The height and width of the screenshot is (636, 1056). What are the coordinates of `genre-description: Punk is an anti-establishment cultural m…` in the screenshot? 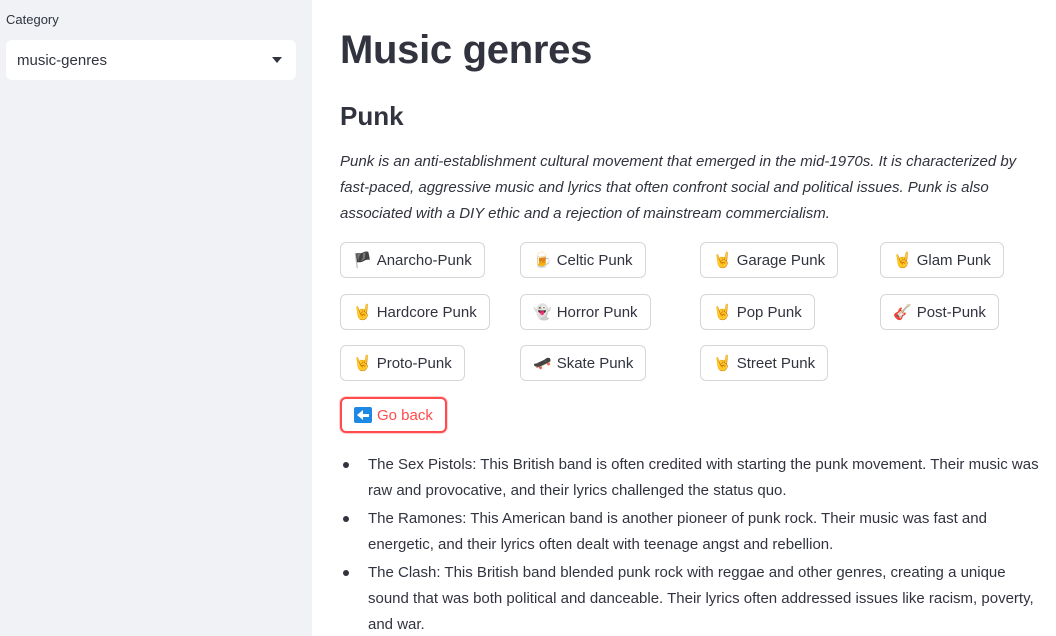 It's located at (678, 187).